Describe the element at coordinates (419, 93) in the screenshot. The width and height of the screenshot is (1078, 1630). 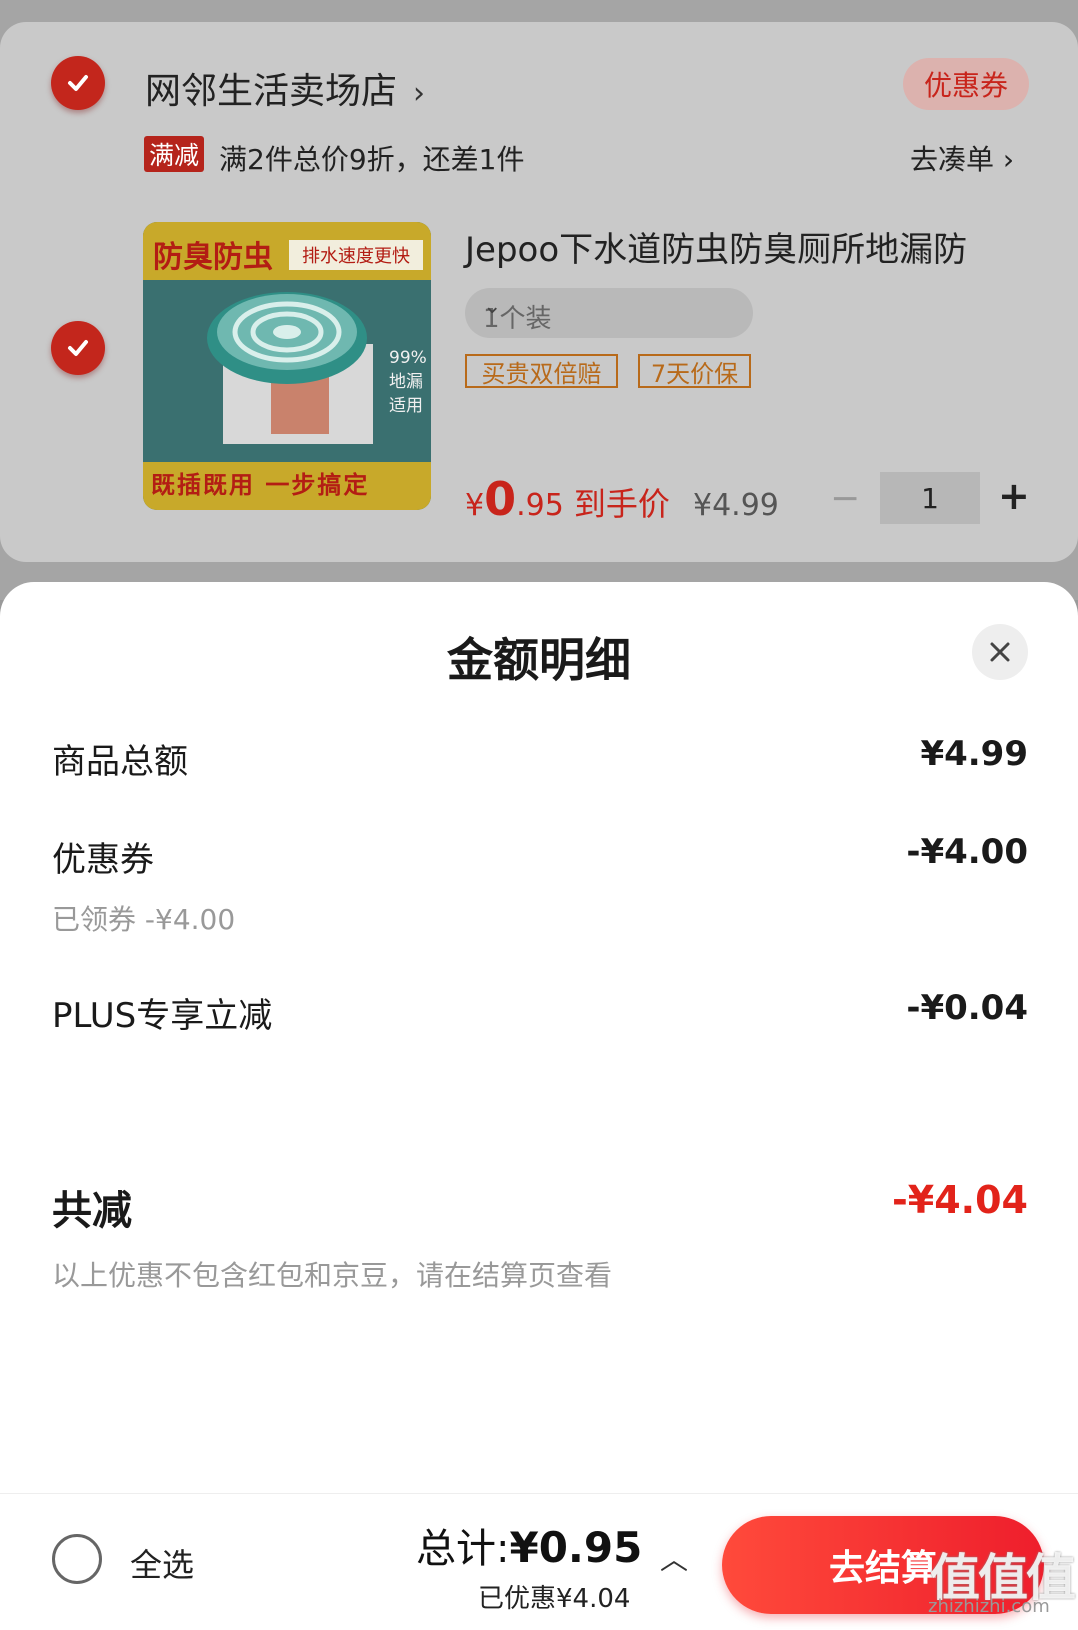
I see `chevron-right-icon: ›` at that location.